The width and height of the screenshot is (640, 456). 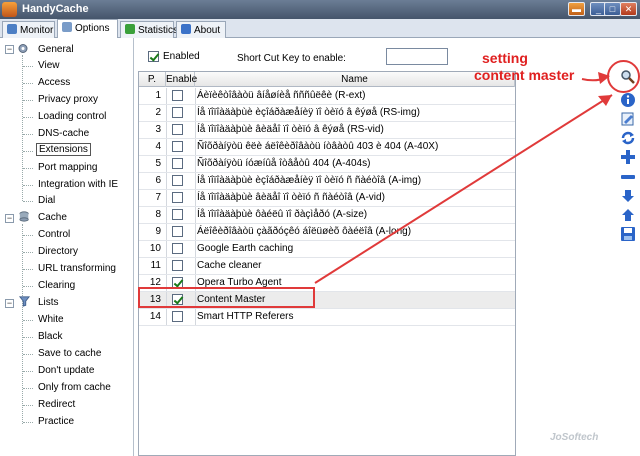 I want to click on header-name: Name, so click(x=355, y=79).